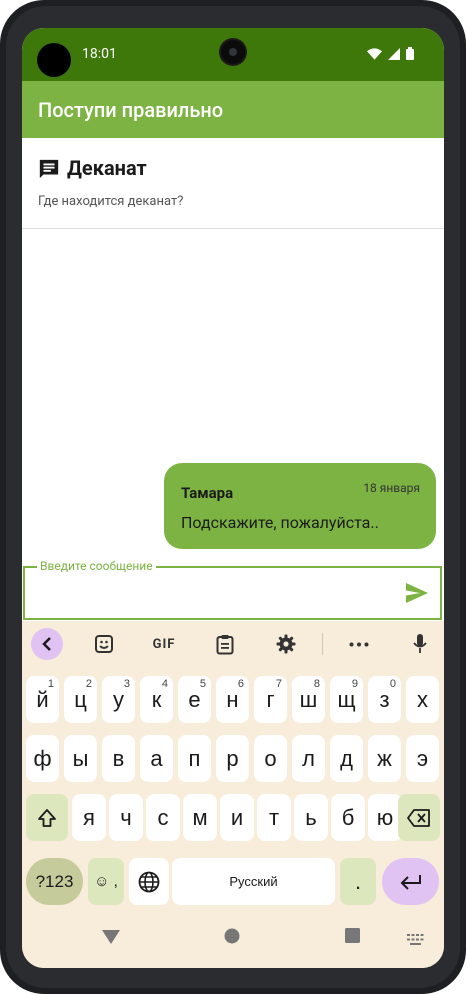 The image size is (466, 994). What do you see at coordinates (107, 168) in the screenshot?
I see `topic-title: Деканат` at bounding box center [107, 168].